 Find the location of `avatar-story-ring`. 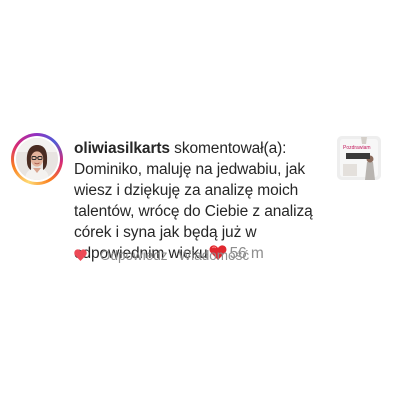

avatar-story-ring is located at coordinates (37, 159).